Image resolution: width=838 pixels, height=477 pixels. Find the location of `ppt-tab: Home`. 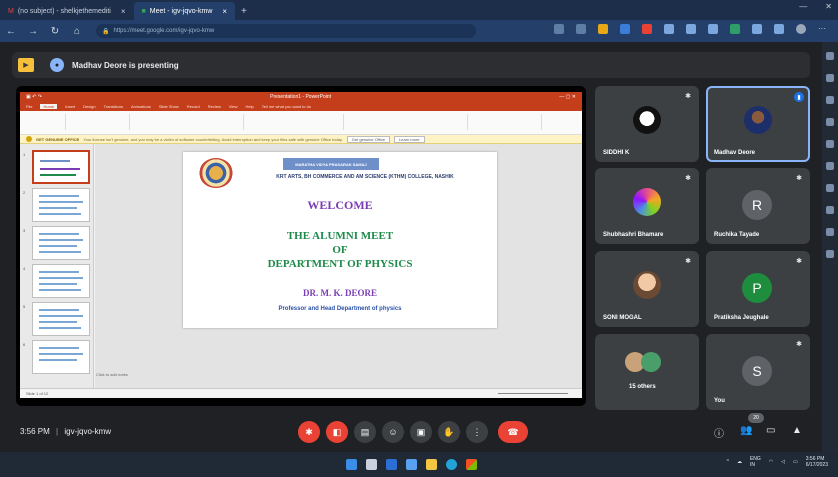

ppt-tab: Home is located at coordinates (49, 106).